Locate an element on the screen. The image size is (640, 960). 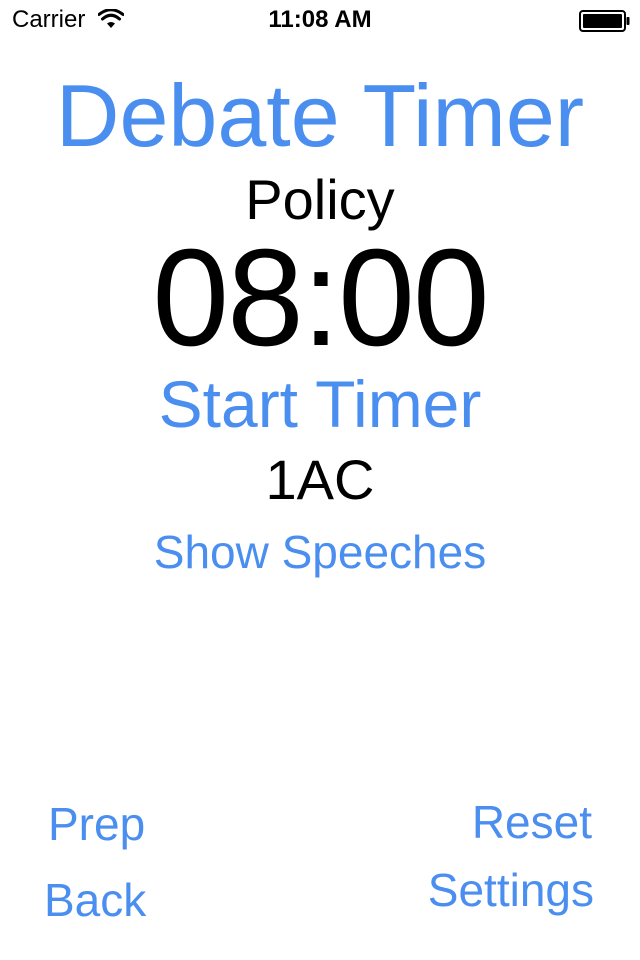
prep-button: Prep is located at coordinates (96, 824).